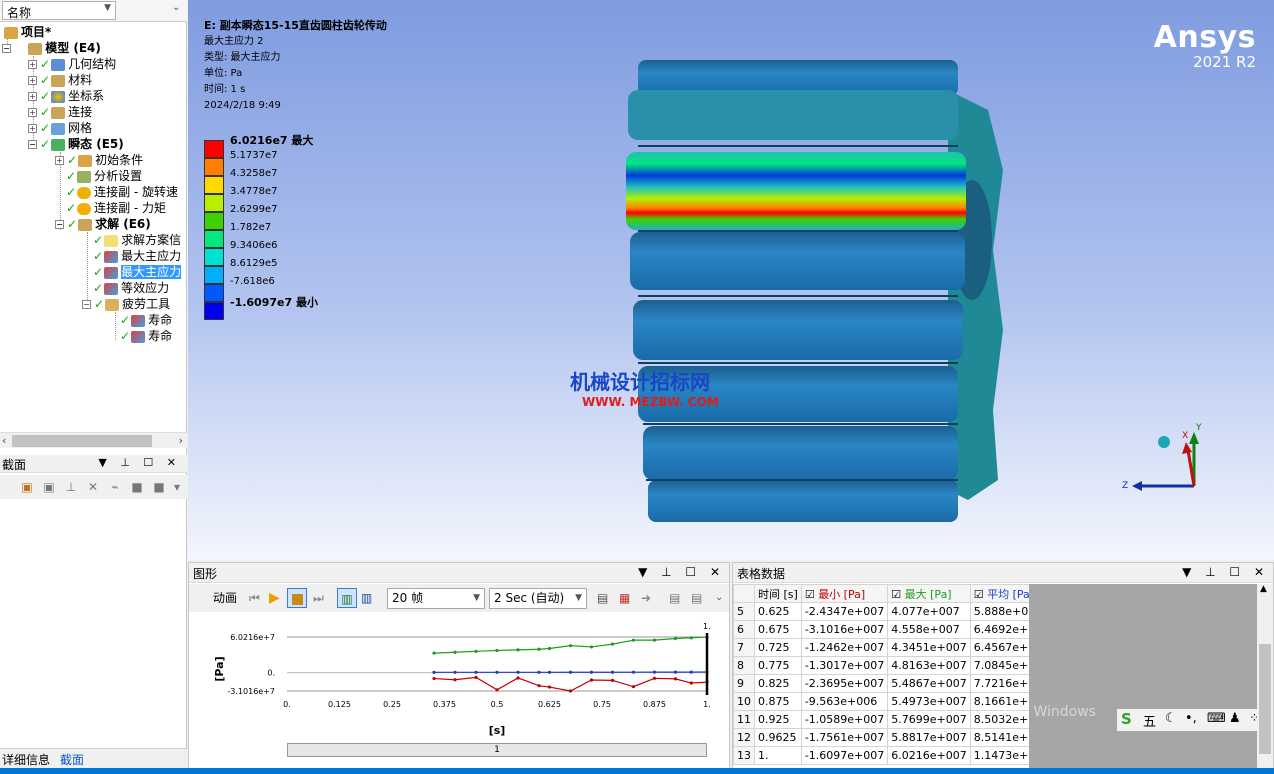 Image resolution: width=1274 pixels, height=774 pixels. What do you see at coordinates (146, 320) in the screenshot?
I see `tree-item-life-1: ✓ 寿命` at bounding box center [146, 320].